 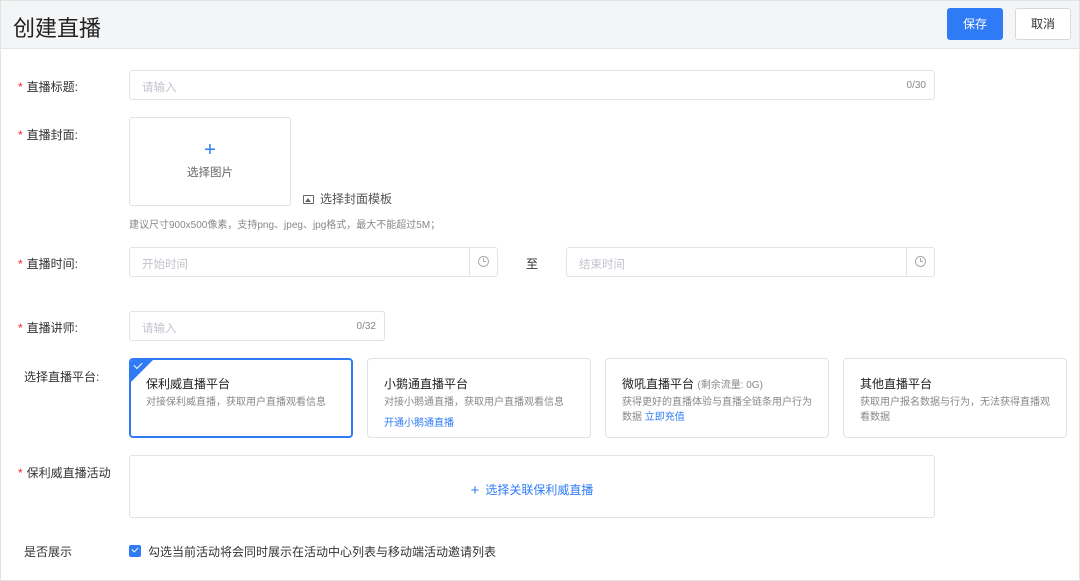 I want to click on title-label: * 直播标题:, so click(x=48, y=87).